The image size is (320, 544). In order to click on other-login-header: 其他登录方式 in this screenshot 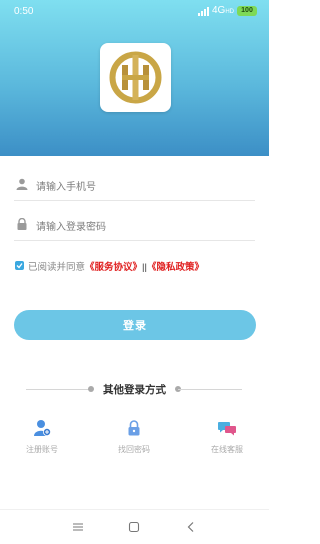, I will do `click(134, 389)`.